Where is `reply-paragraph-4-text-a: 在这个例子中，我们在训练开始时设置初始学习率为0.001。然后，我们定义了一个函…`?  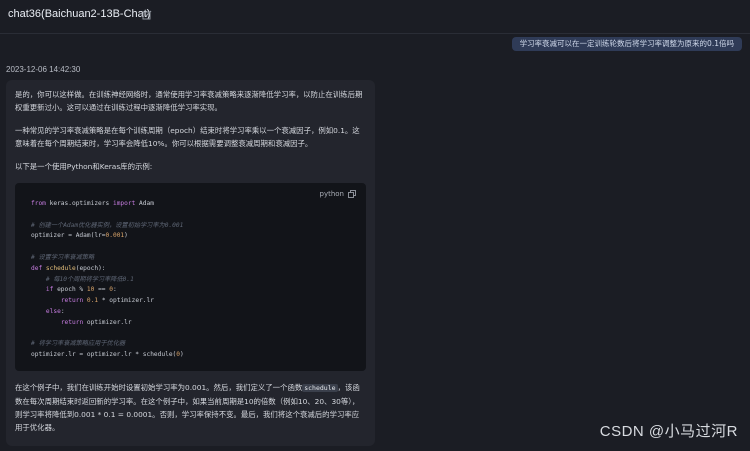
reply-paragraph-4-text-a: 在这个例子中，我们在训练开始时设置初始学习率为0.001。然后，我们定义了一个函… is located at coordinates (159, 387).